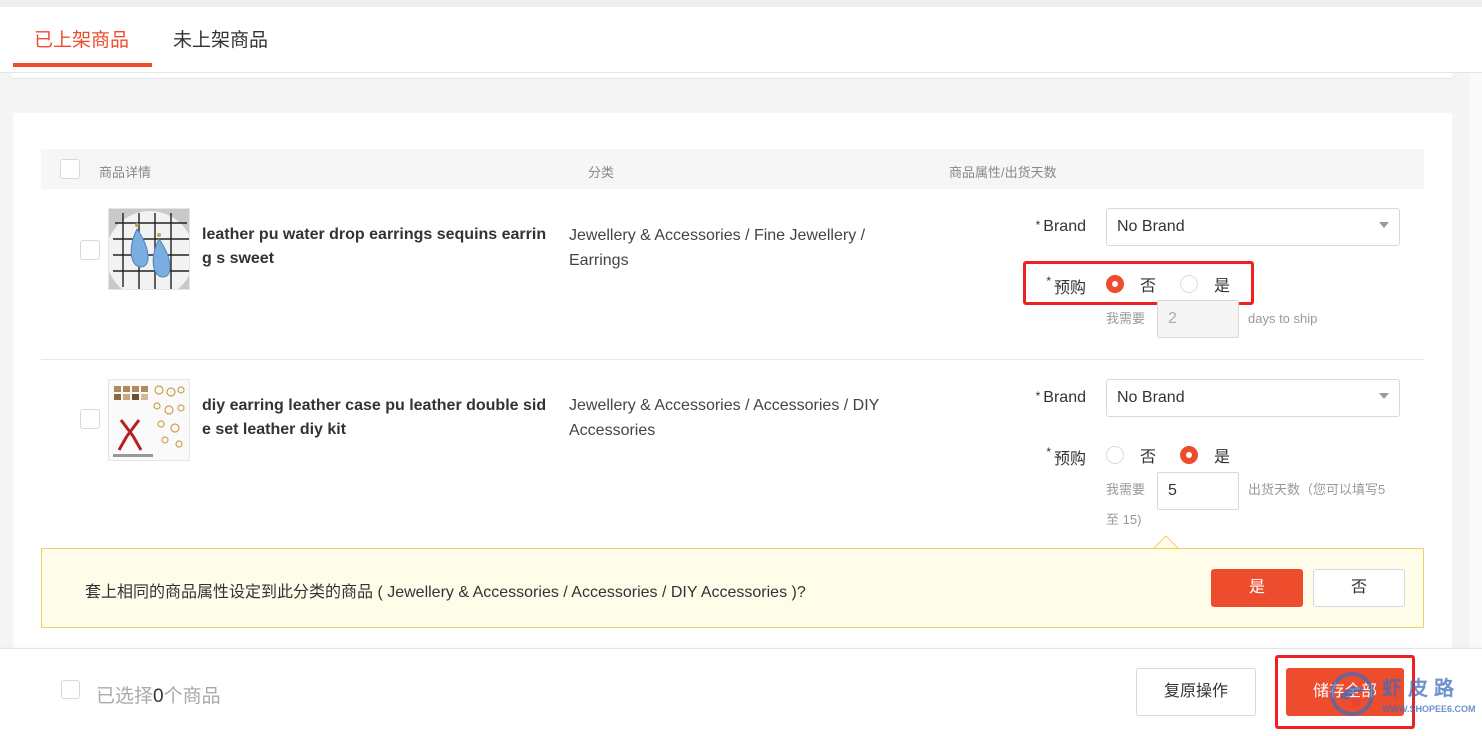 This screenshot has width=1482, height=736. I want to click on days-to-ship-input: 5, so click(1198, 491).